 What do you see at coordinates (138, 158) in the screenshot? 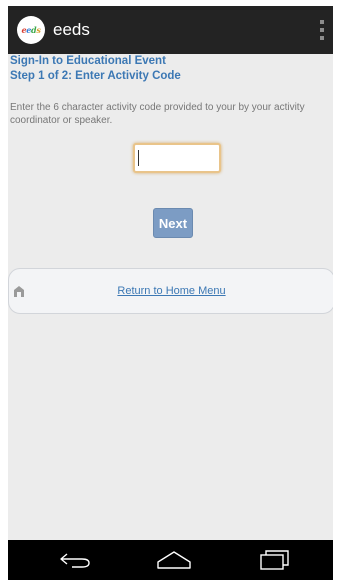
I see `text-cursor` at bounding box center [138, 158].